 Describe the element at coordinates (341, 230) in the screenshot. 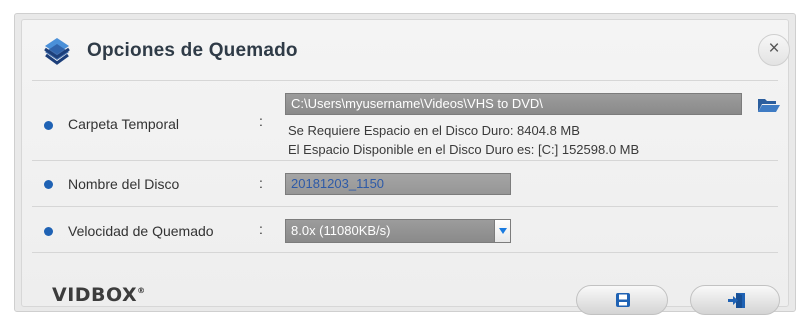

I see `burn-speed-value: 8.0x (11080KB/s)` at that location.